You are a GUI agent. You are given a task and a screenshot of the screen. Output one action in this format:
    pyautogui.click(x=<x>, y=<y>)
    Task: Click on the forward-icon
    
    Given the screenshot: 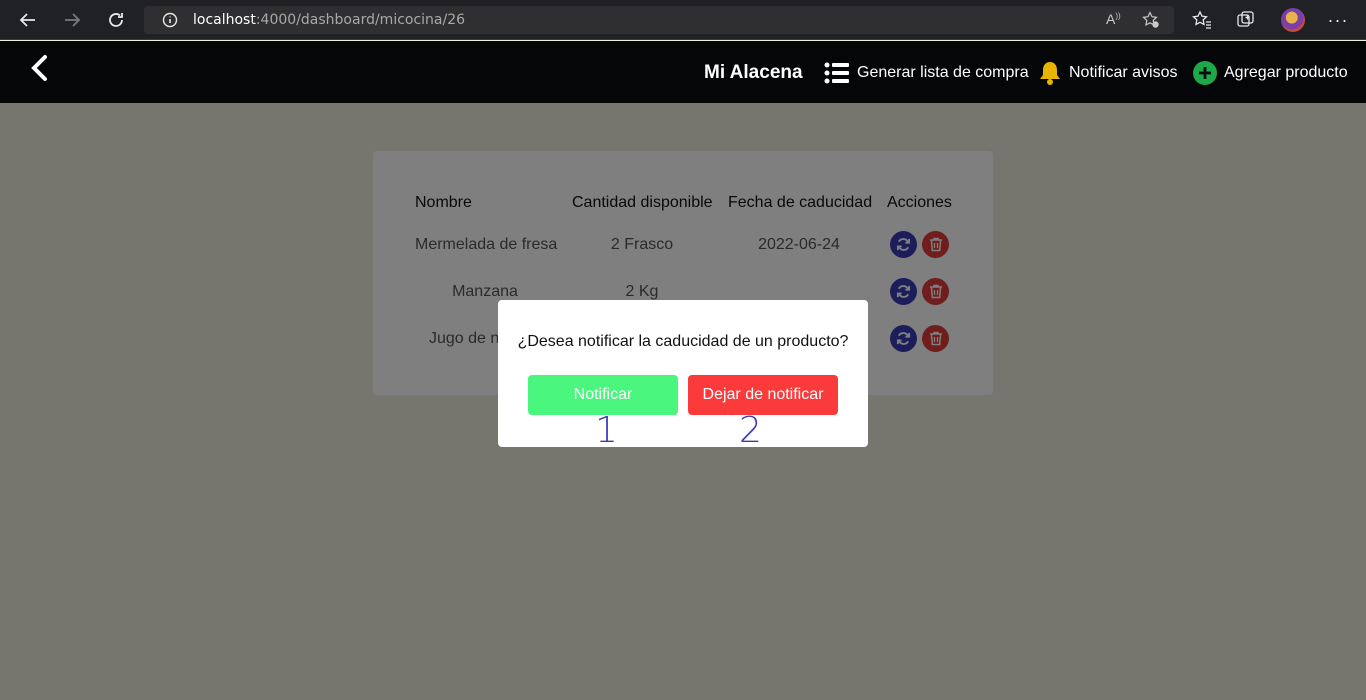 What is the action you would take?
    pyautogui.click(x=72, y=20)
    